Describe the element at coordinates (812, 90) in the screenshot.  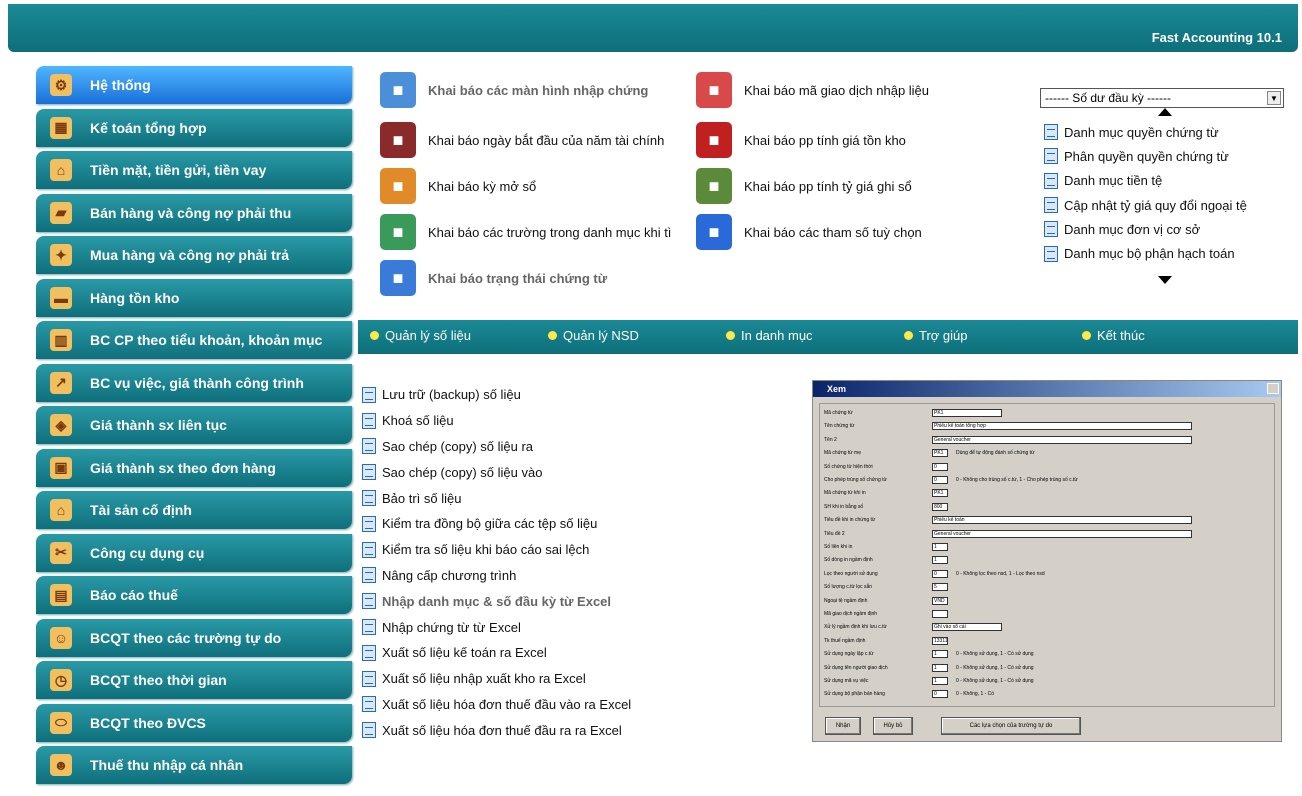
I see `function-item: ■ Khai báo mã giao dịch nhập liệu` at that location.